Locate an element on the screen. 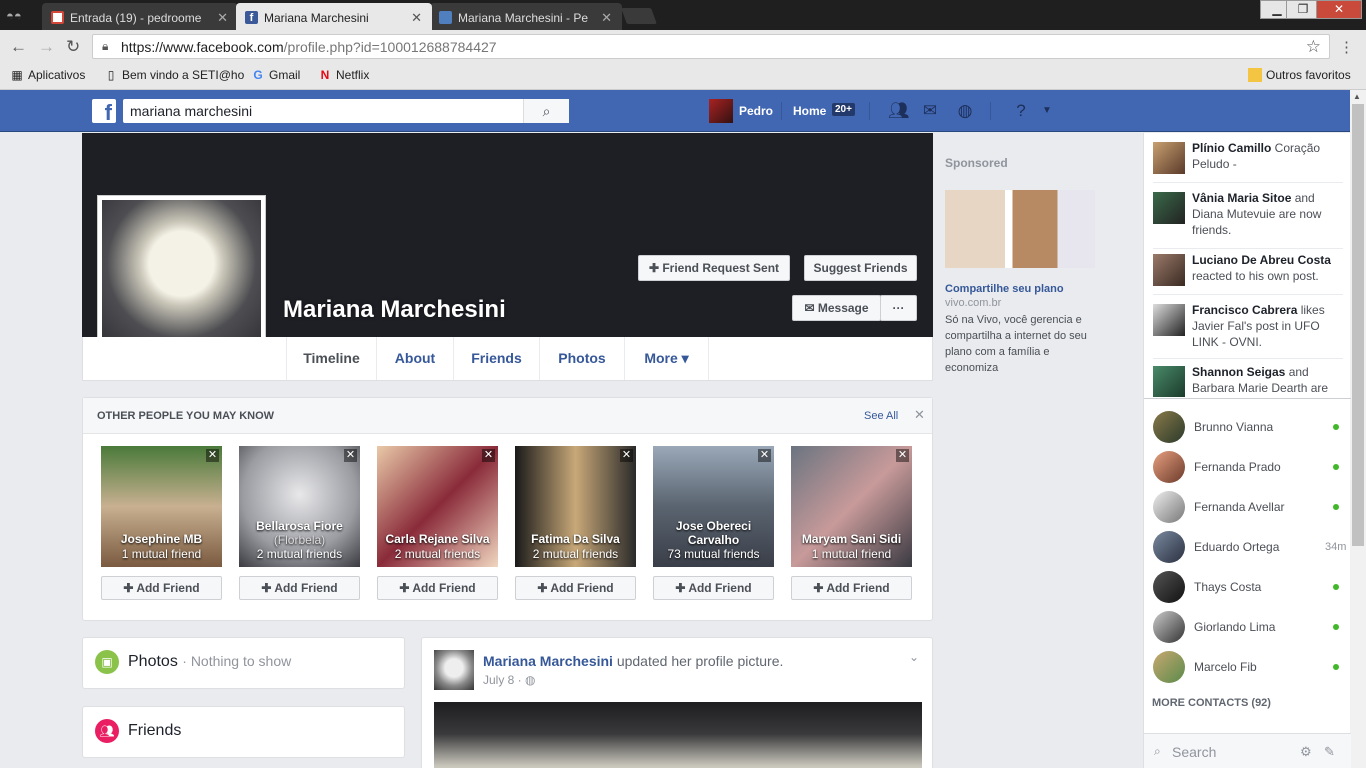 The image size is (1366, 768). pymk-card: ✕ Carla Rejane Silva 2 mutual friends is located at coordinates (437, 506).